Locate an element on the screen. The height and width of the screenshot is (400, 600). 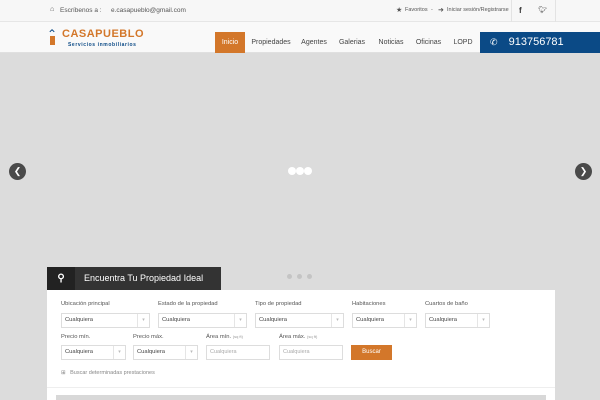
label-area-max: Área máx. (sq ft) is located at coordinates (298, 337).